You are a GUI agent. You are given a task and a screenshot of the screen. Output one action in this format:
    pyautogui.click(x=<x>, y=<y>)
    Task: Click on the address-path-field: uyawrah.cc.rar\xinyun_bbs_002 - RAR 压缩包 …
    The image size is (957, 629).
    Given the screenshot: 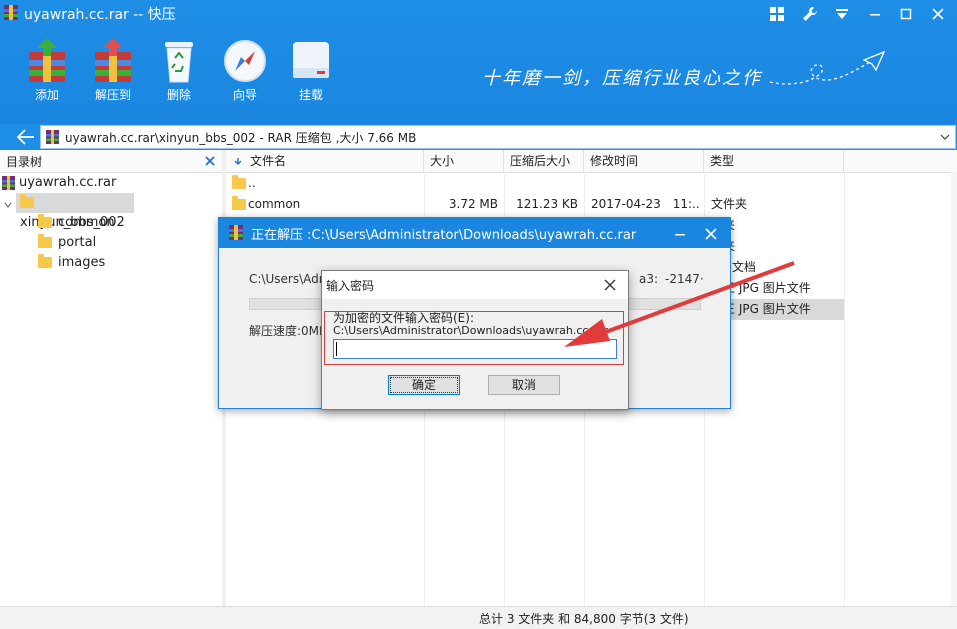 What is the action you would take?
    pyautogui.click(x=498, y=137)
    